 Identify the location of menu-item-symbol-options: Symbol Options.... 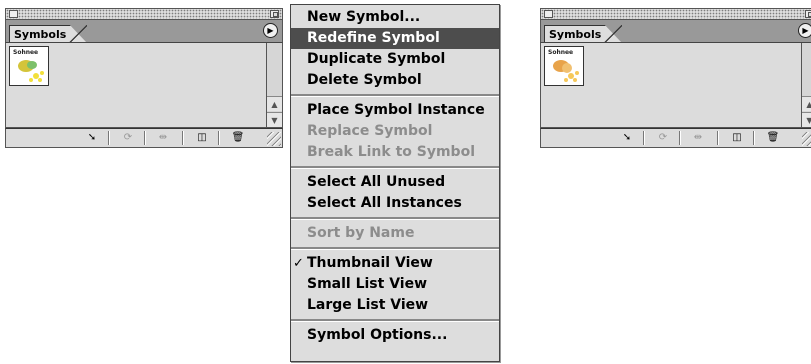
(395, 335).